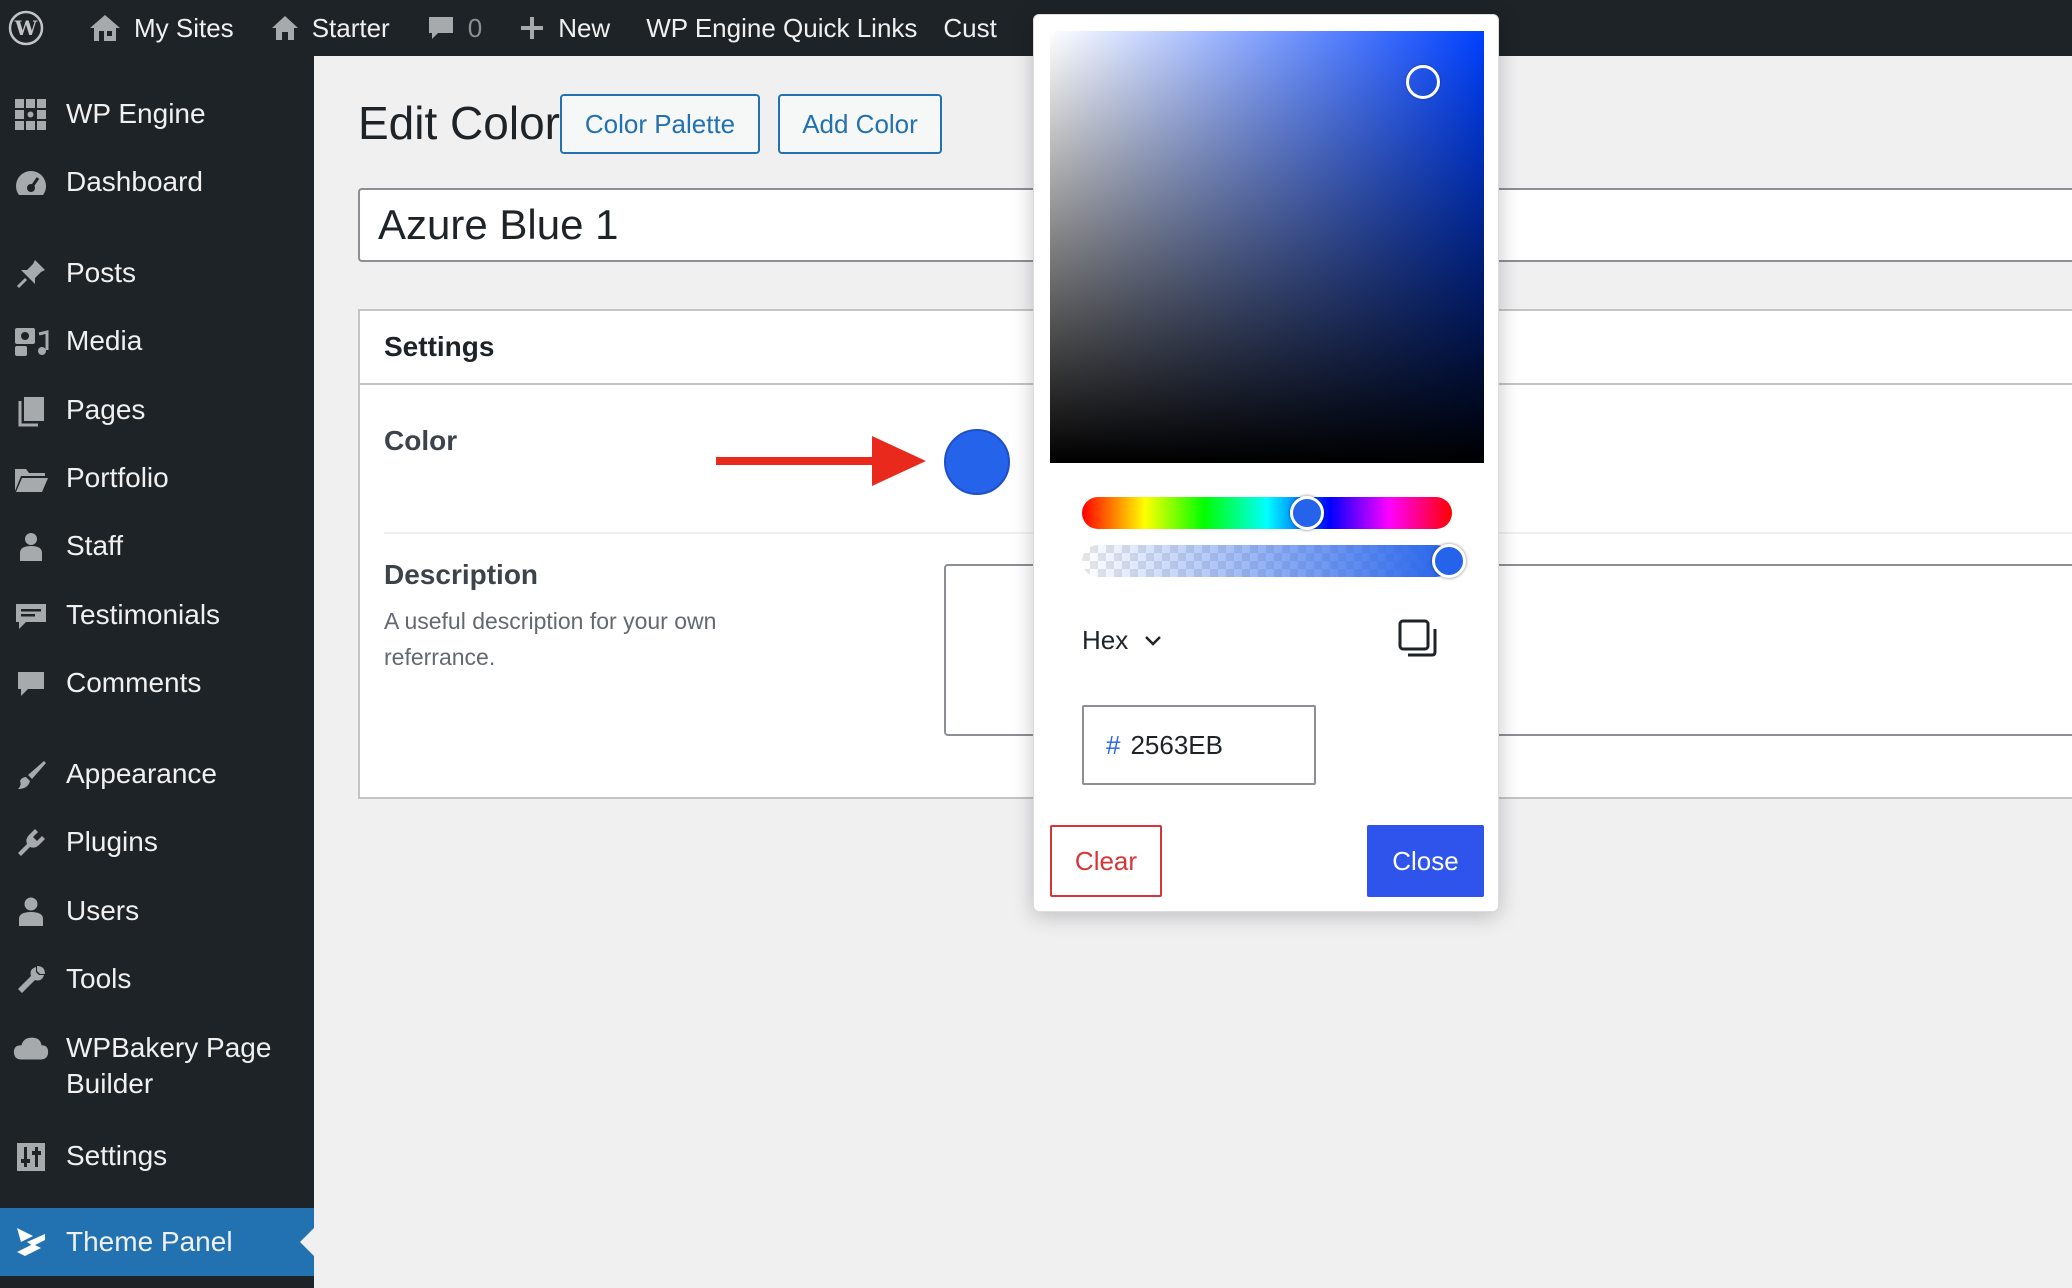 This screenshot has width=2072, height=1288. I want to click on sidebar-item-label: Dashboard, so click(134, 181).